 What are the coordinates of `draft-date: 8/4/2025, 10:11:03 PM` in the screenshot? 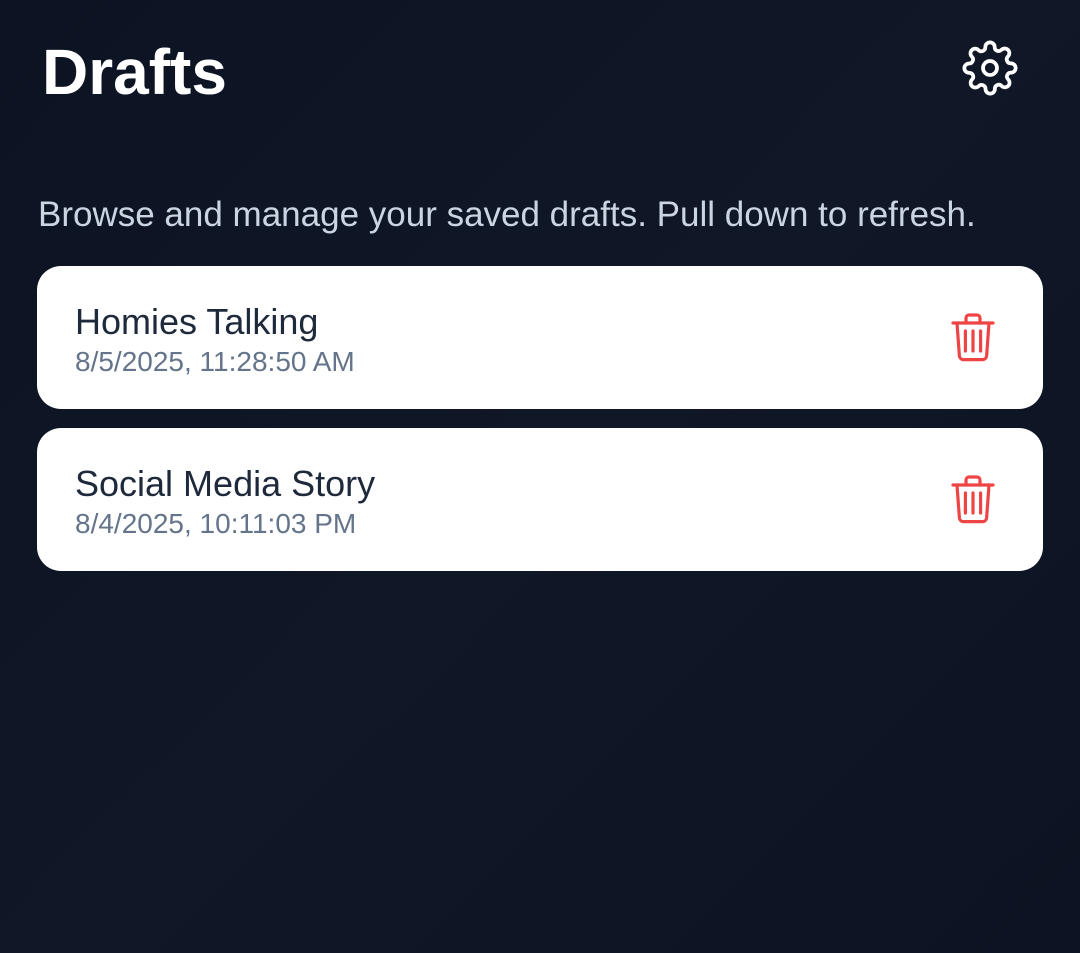 It's located at (216, 523).